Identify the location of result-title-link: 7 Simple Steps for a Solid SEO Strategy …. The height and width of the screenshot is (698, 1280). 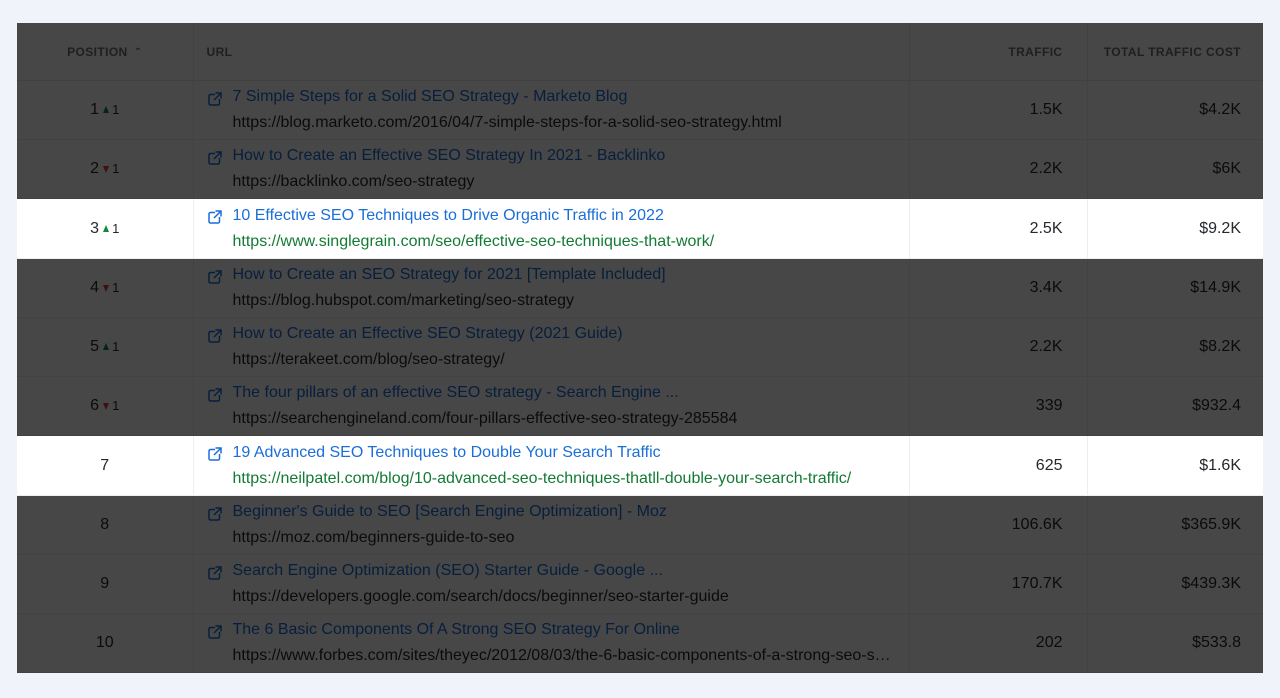
(564, 97).